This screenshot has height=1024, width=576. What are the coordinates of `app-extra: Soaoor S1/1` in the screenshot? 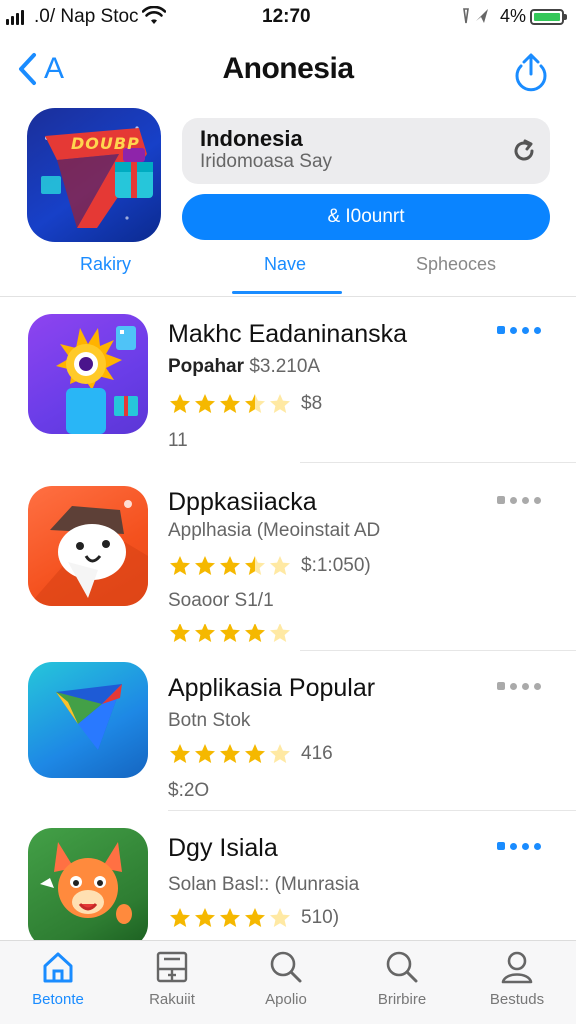 It's located at (221, 600).